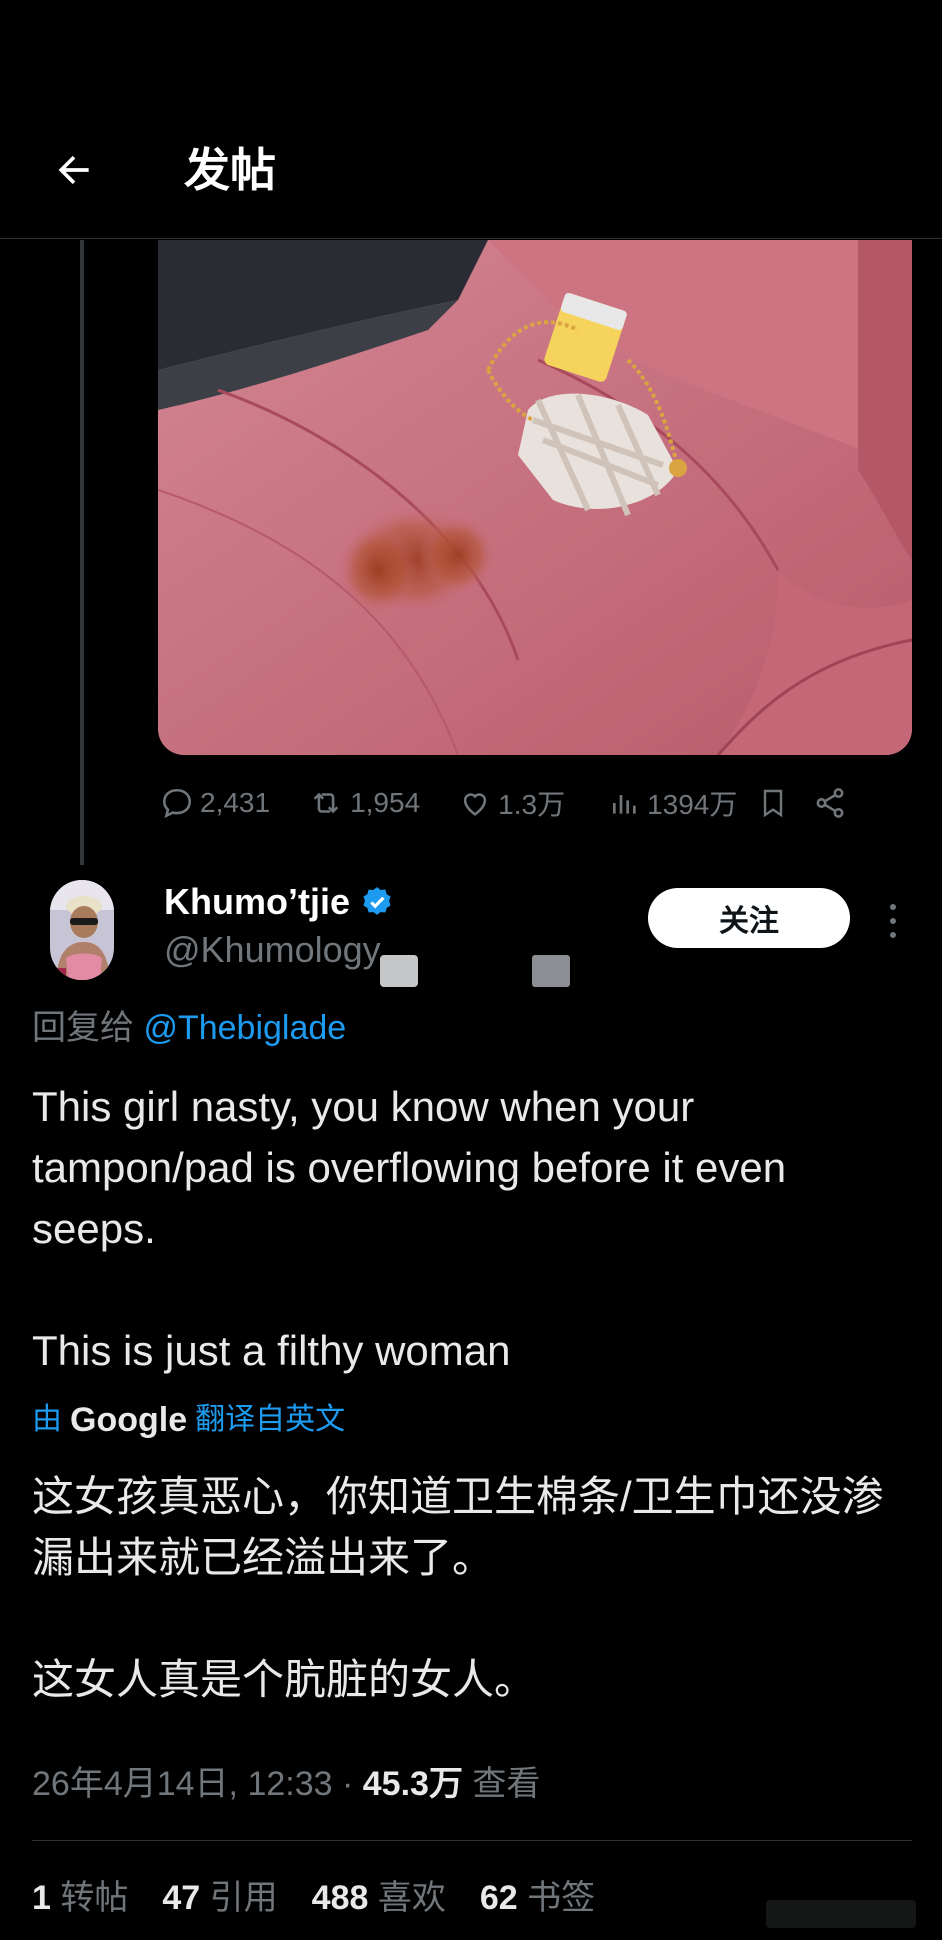 The width and height of the screenshot is (942, 1940). What do you see at coordinates (129, 1420) in the screenshot?
I see `google-logo: Google` at bounding box center [129, 1420].